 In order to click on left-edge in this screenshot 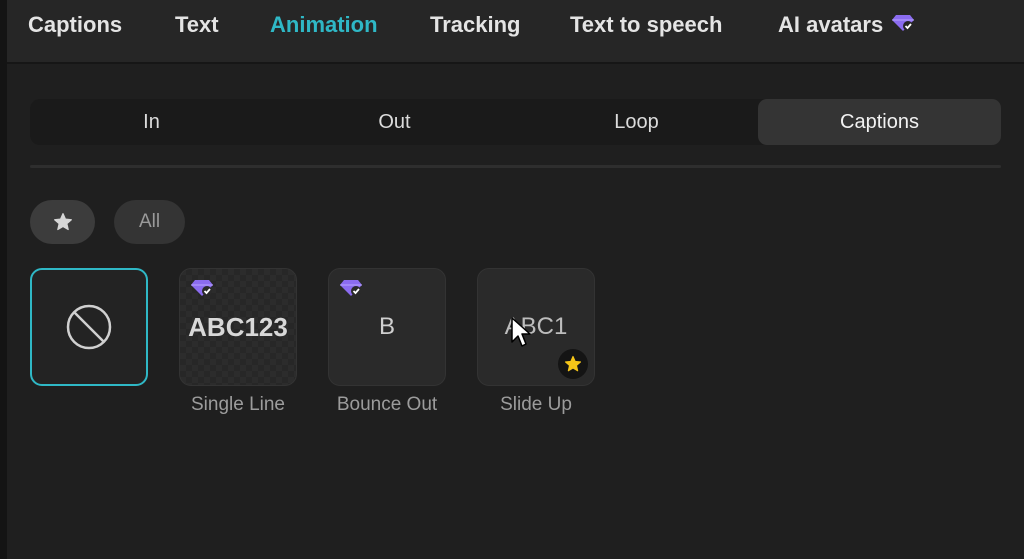, I will do `click(3, 279)`.